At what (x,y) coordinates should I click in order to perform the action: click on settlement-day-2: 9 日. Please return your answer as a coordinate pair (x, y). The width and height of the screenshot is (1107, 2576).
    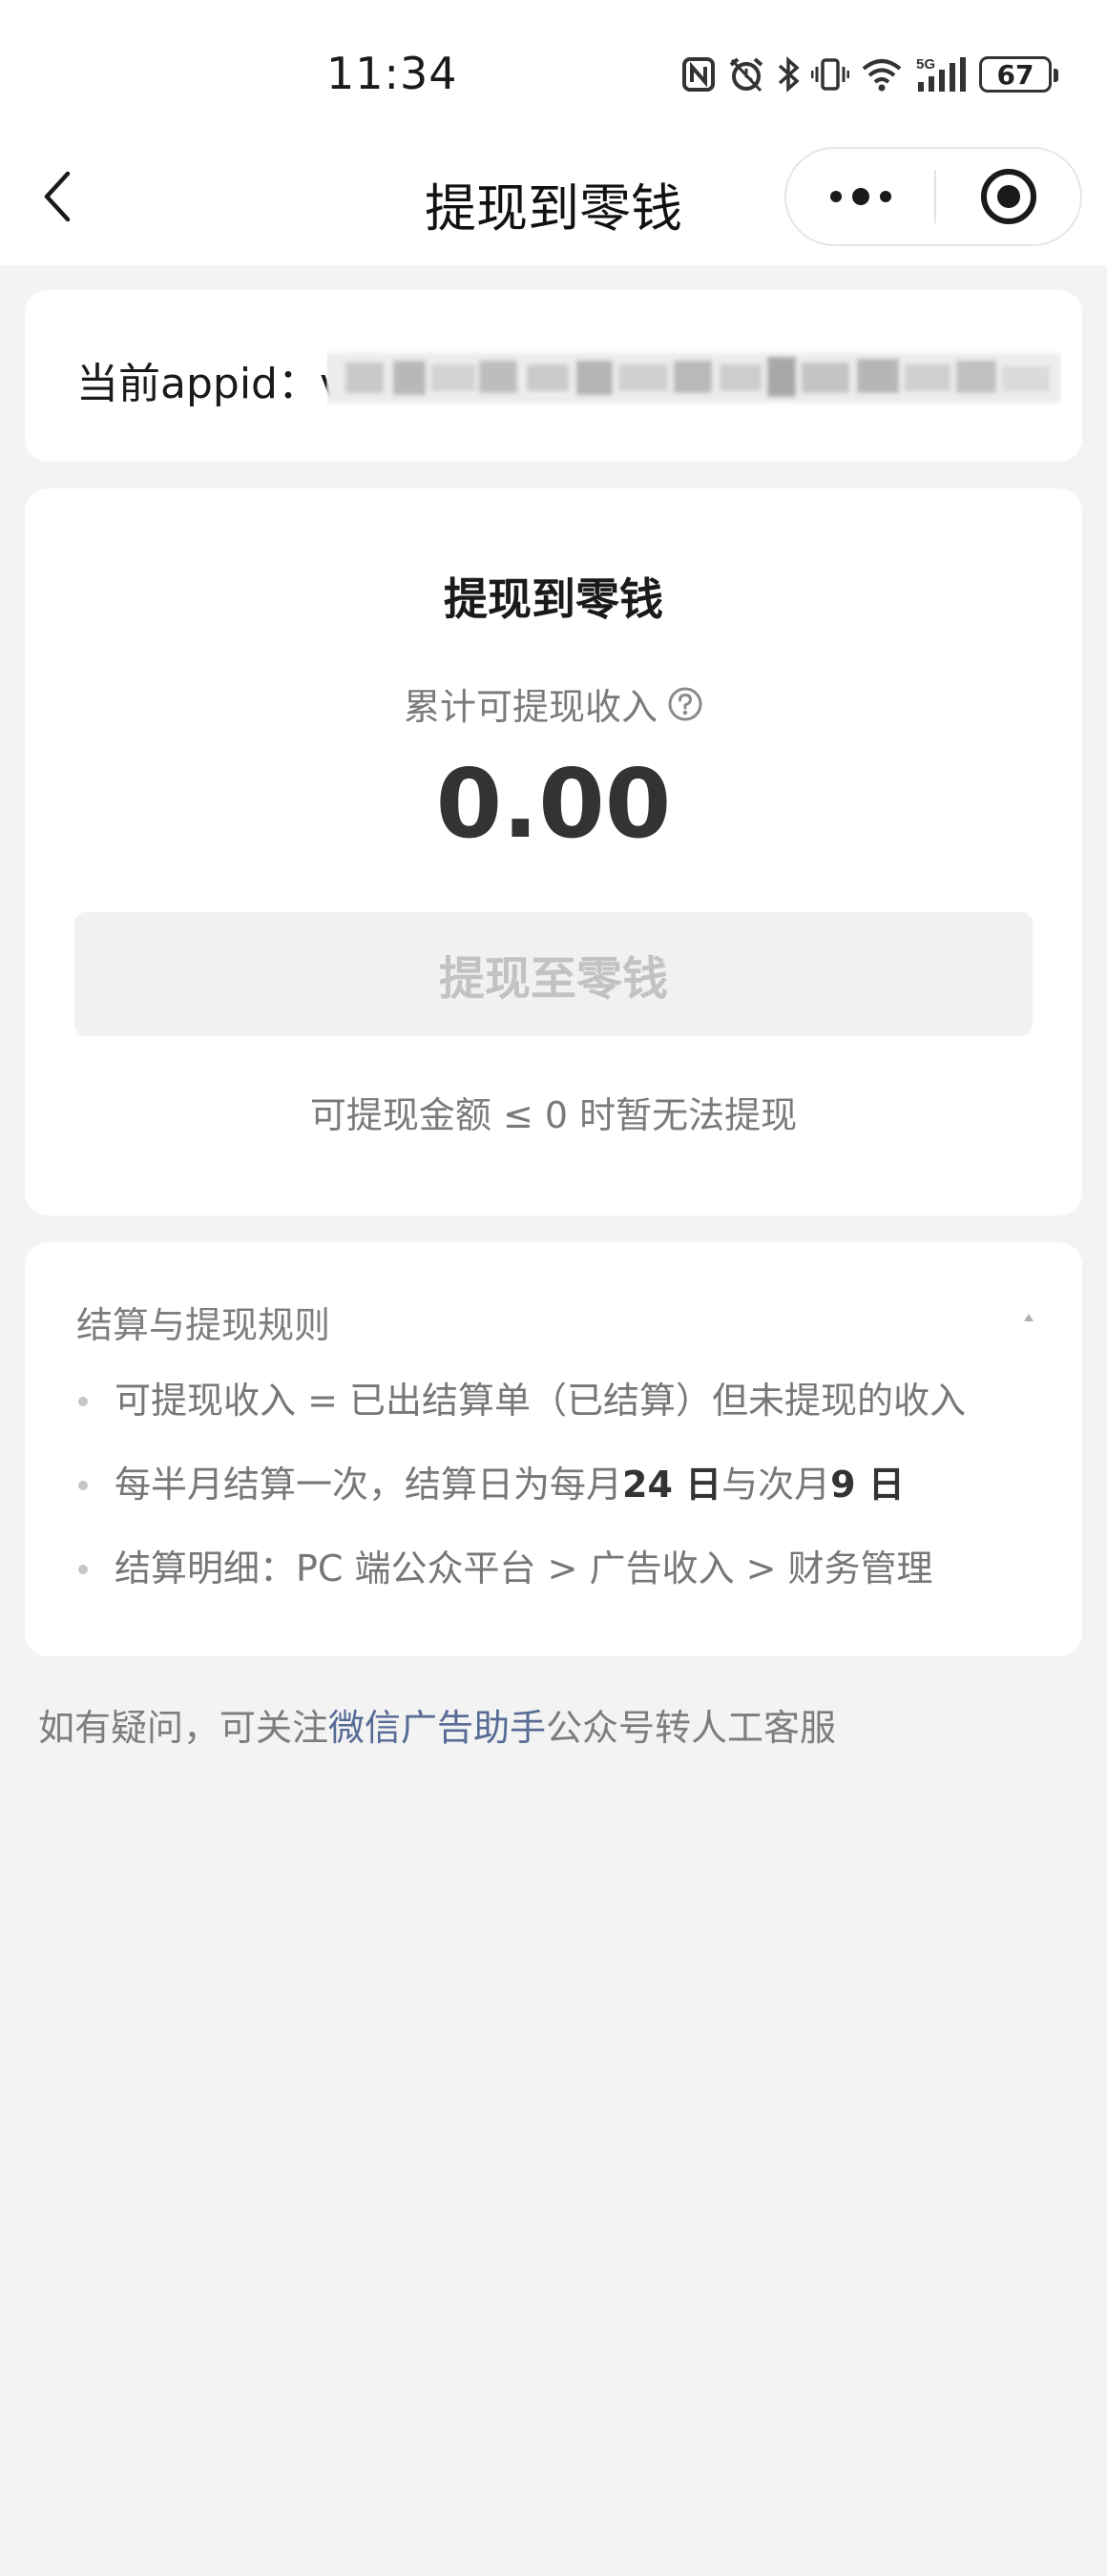
    Looking at the image, I should click on (867, 1485).